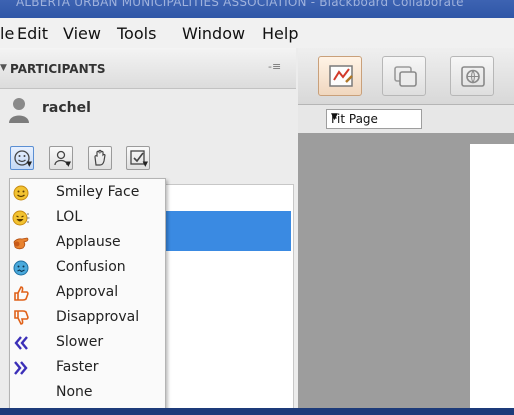  Describe the element at coordinates (492, 276) in the screenshot. I see `whiteboard-page` at that location.